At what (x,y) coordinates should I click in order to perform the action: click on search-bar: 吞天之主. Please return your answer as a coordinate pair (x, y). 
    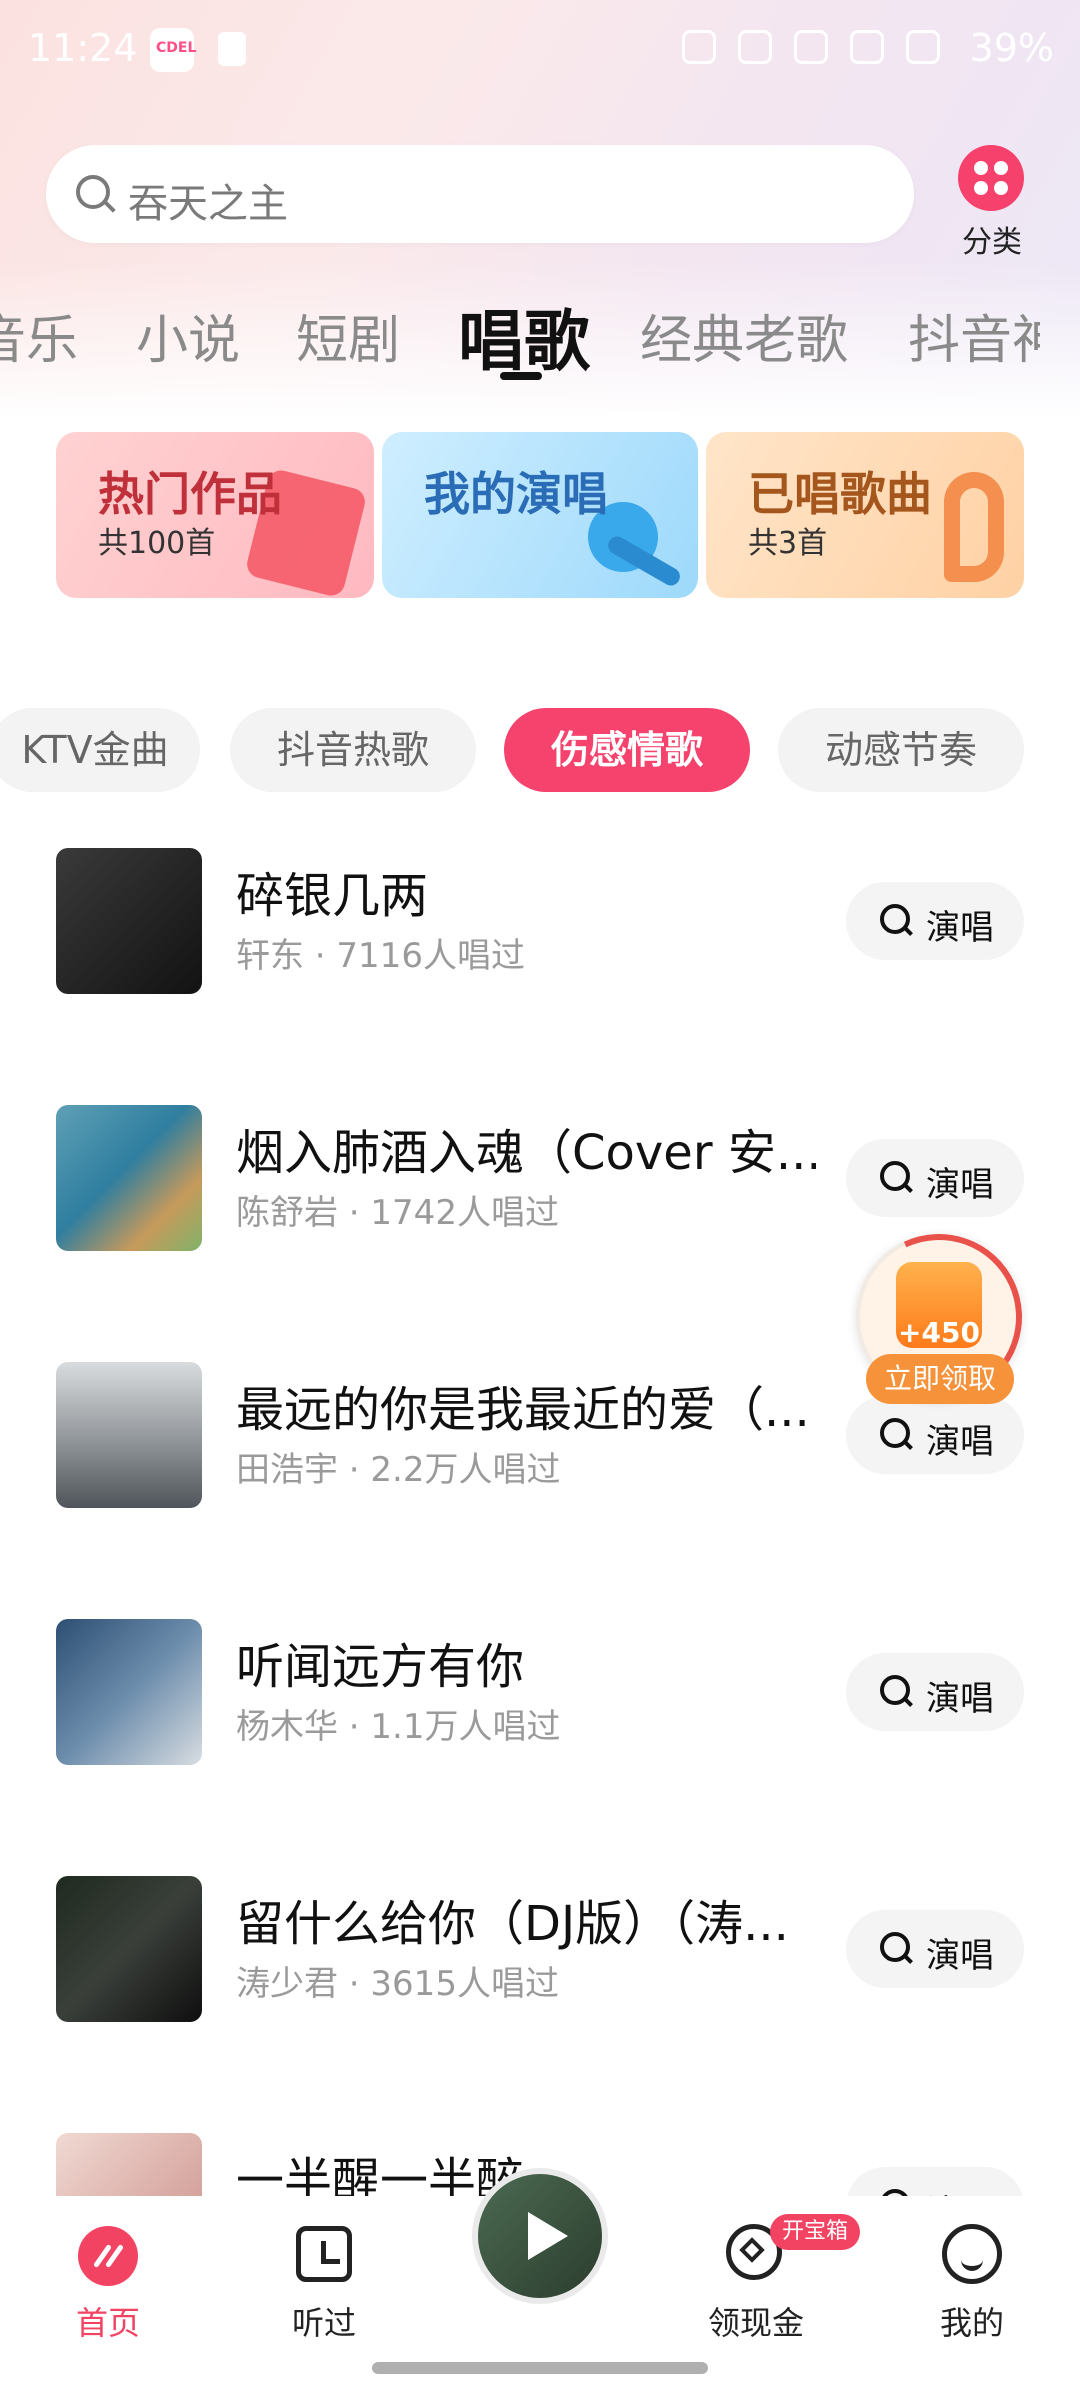
    Looking at the image, I should click on (480, 194).